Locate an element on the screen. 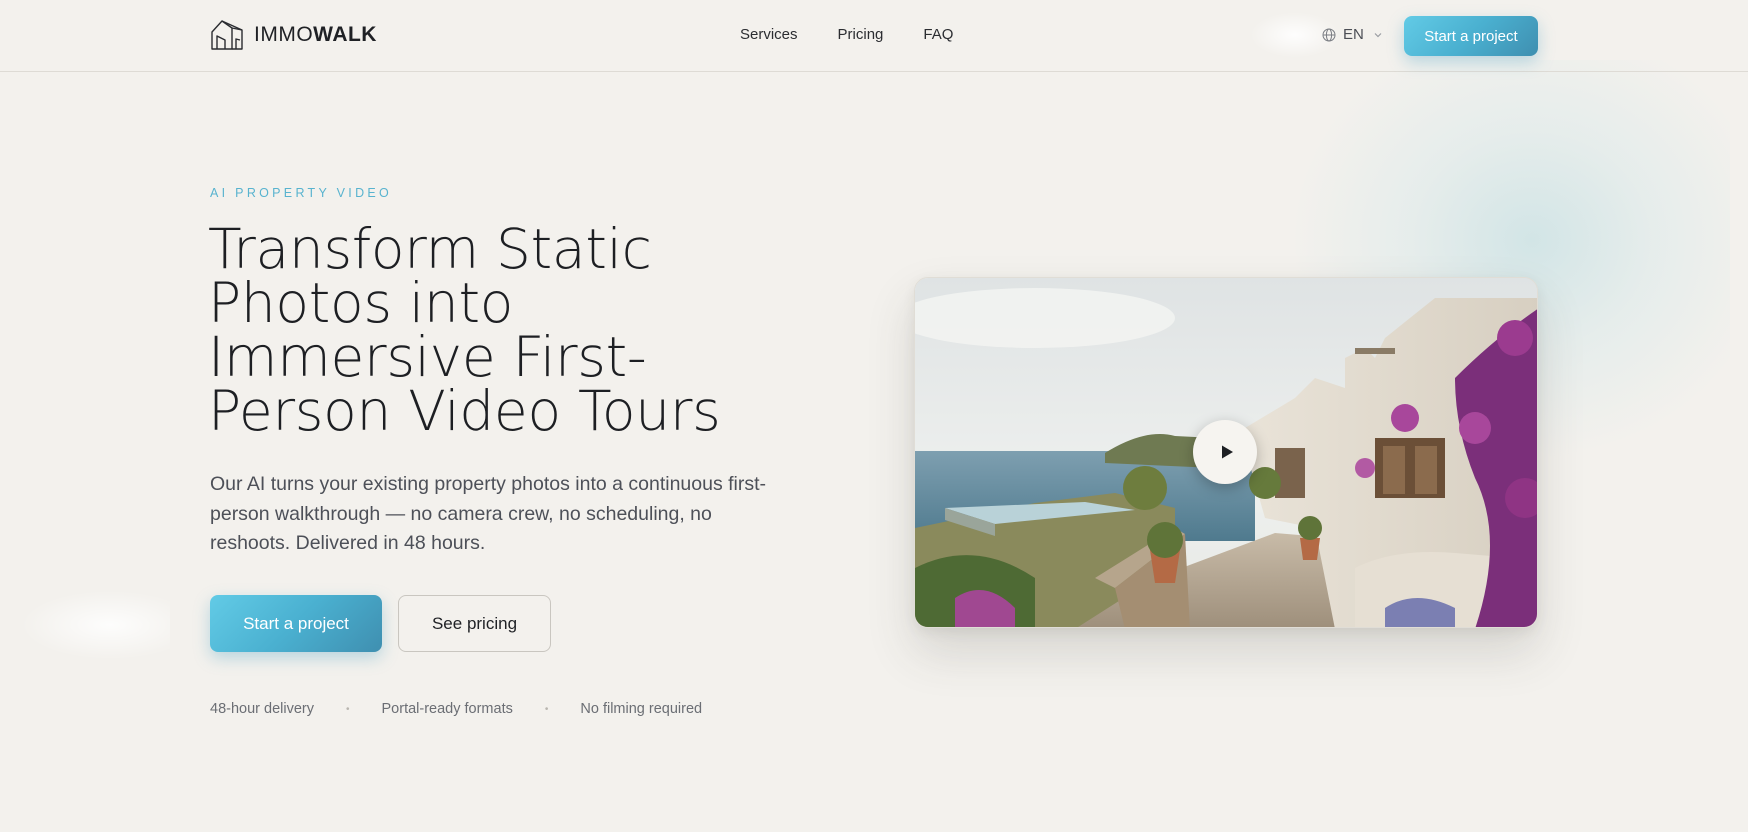 The height and width of the screenshot is (832, 1748). feature-item: No filming required is located at coordinates (641, 709).